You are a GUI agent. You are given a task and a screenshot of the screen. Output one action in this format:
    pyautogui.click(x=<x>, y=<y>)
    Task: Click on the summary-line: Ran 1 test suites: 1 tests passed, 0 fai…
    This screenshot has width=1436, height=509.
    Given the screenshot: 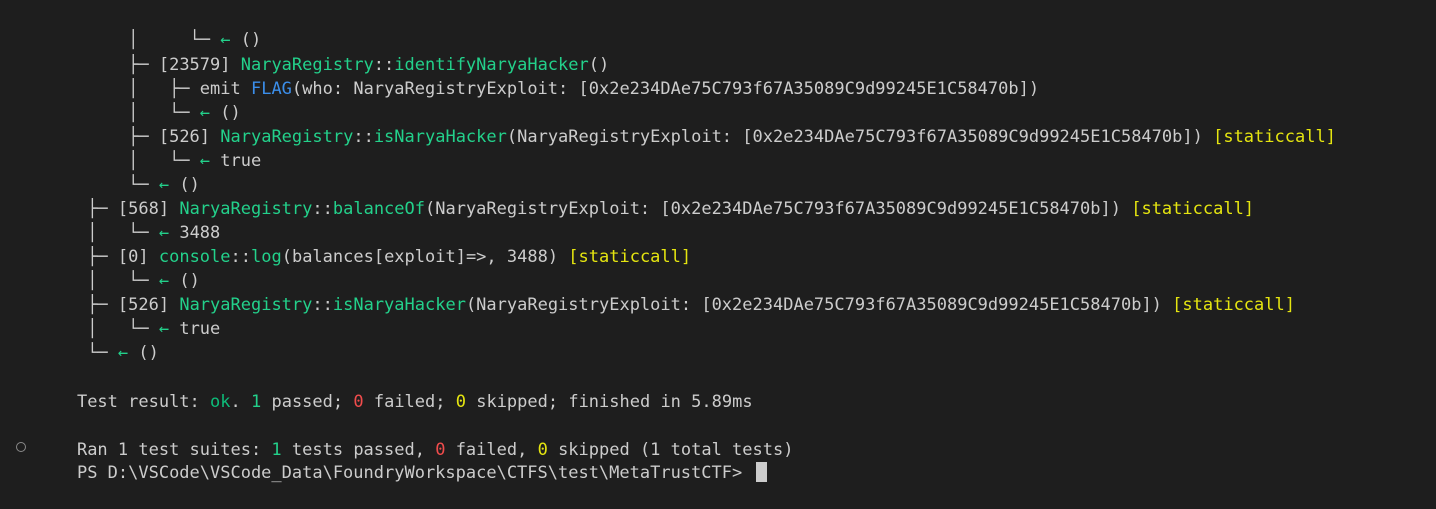 What is the action you would take?
    pyautogui.click(x=435, y=450)
    